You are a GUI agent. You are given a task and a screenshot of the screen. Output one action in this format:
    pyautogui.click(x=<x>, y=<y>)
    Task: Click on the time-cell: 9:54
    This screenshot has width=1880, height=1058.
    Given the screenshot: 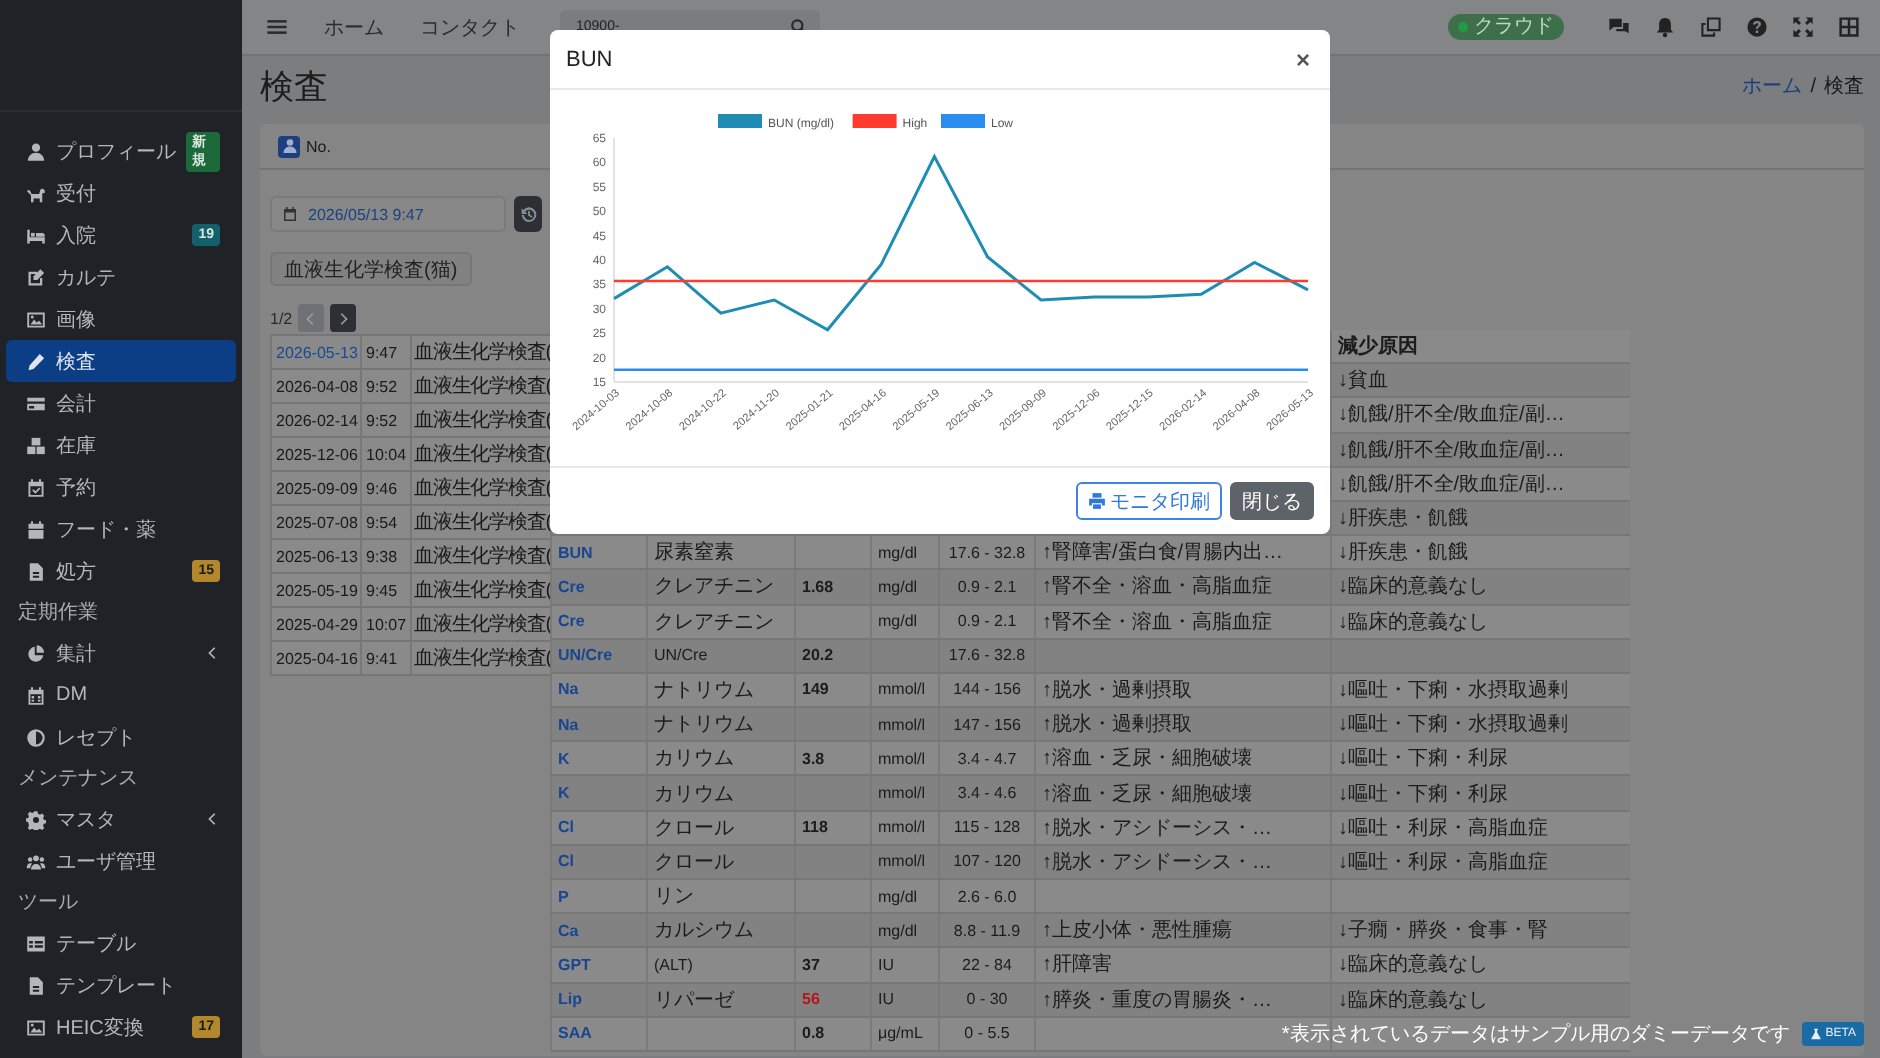 What is the action you would take?
    pyautogui.click(x=385, y=522)
    